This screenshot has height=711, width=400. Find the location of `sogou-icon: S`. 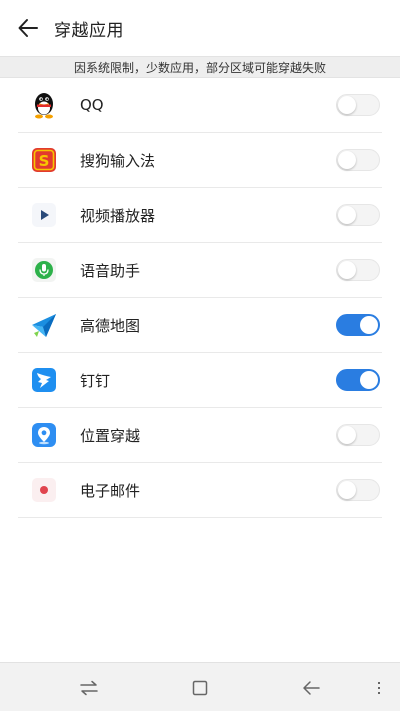

sogou-icon: S is located at coordinates (44, 160).